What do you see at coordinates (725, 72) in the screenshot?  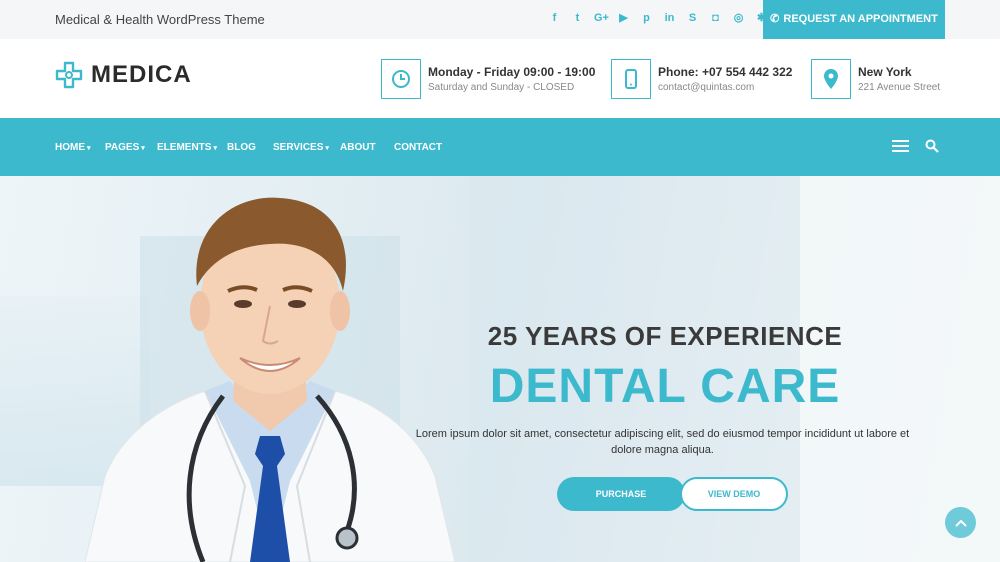 I see `phone-title: Phone: +07 554 442 322` at bounding box center [725, 72].